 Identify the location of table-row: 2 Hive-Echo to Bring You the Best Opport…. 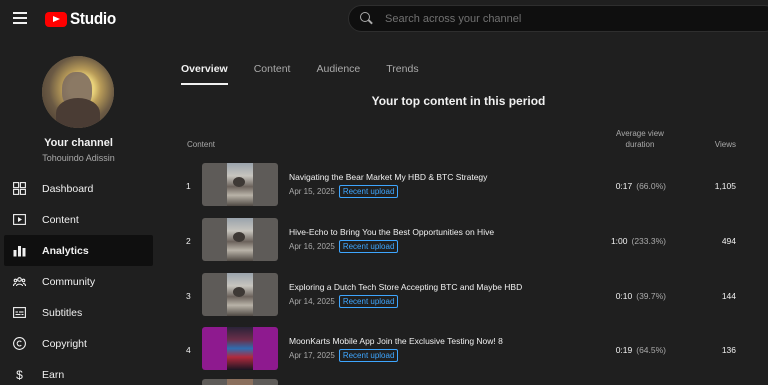
(461, 243).